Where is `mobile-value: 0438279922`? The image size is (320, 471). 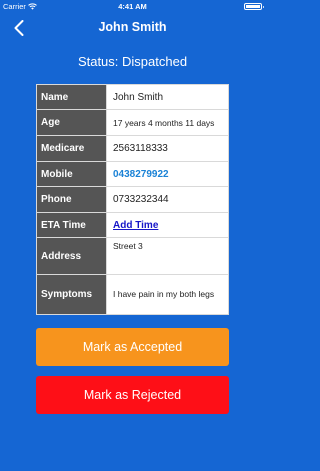 mobile-value: 0438279922 is located at coordinates (167, 174).